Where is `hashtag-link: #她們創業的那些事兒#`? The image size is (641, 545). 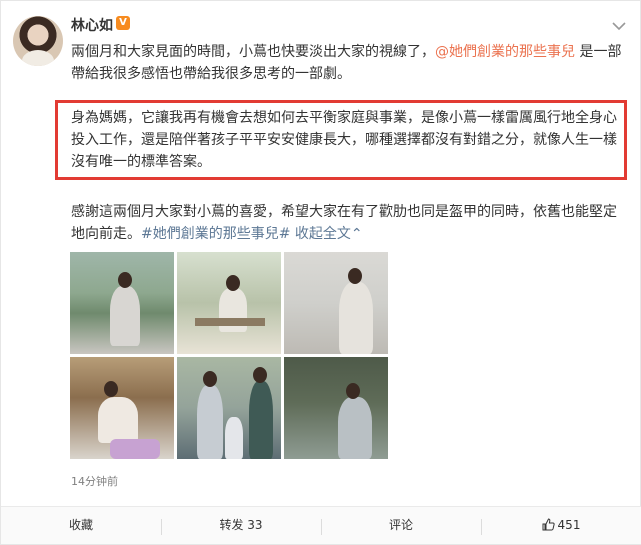
hashtag-link: #她們創業的那些事兒# is located at coordinates (215, 234).